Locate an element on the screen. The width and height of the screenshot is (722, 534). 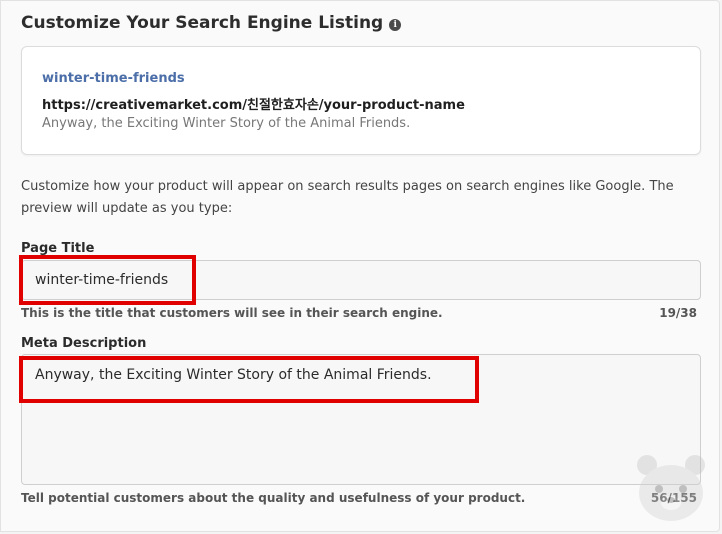
page-title-label: Page Title is located at coordinates (58, 248).